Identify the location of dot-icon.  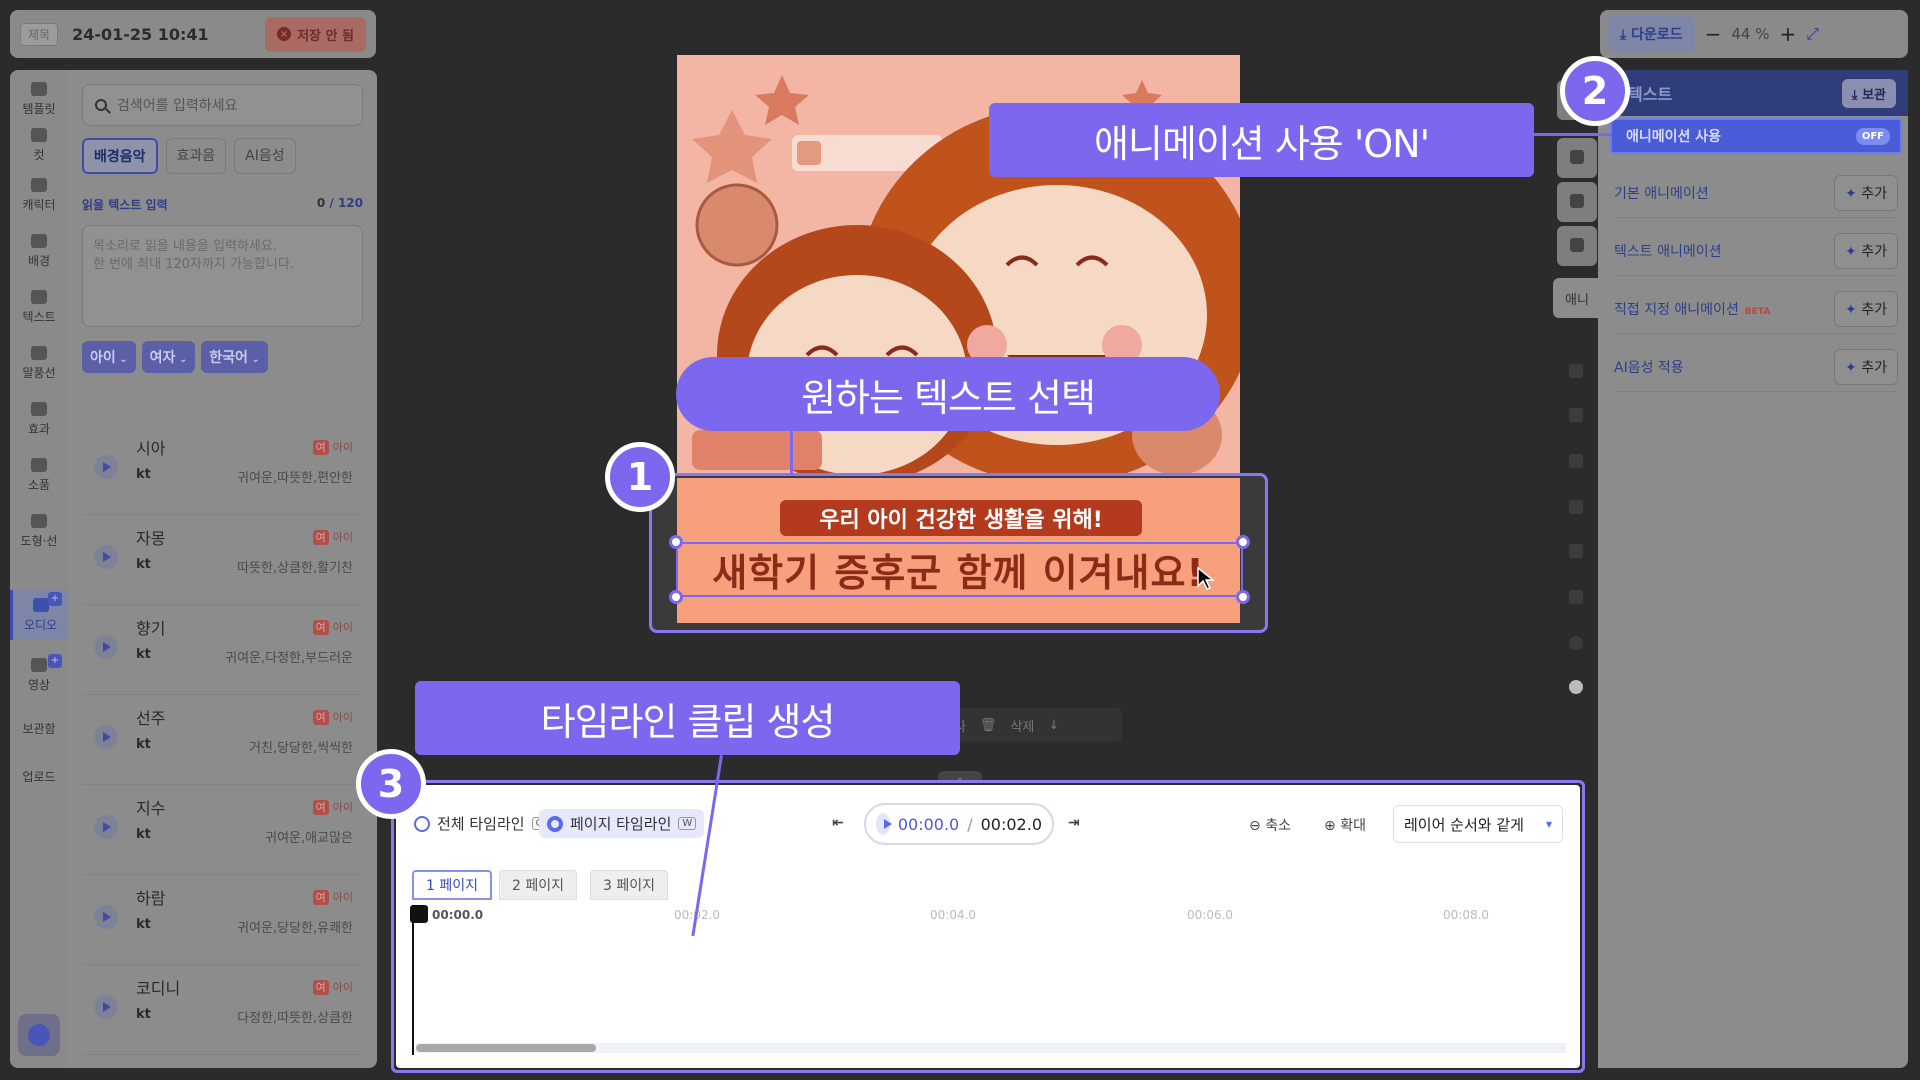
(1576, 687).